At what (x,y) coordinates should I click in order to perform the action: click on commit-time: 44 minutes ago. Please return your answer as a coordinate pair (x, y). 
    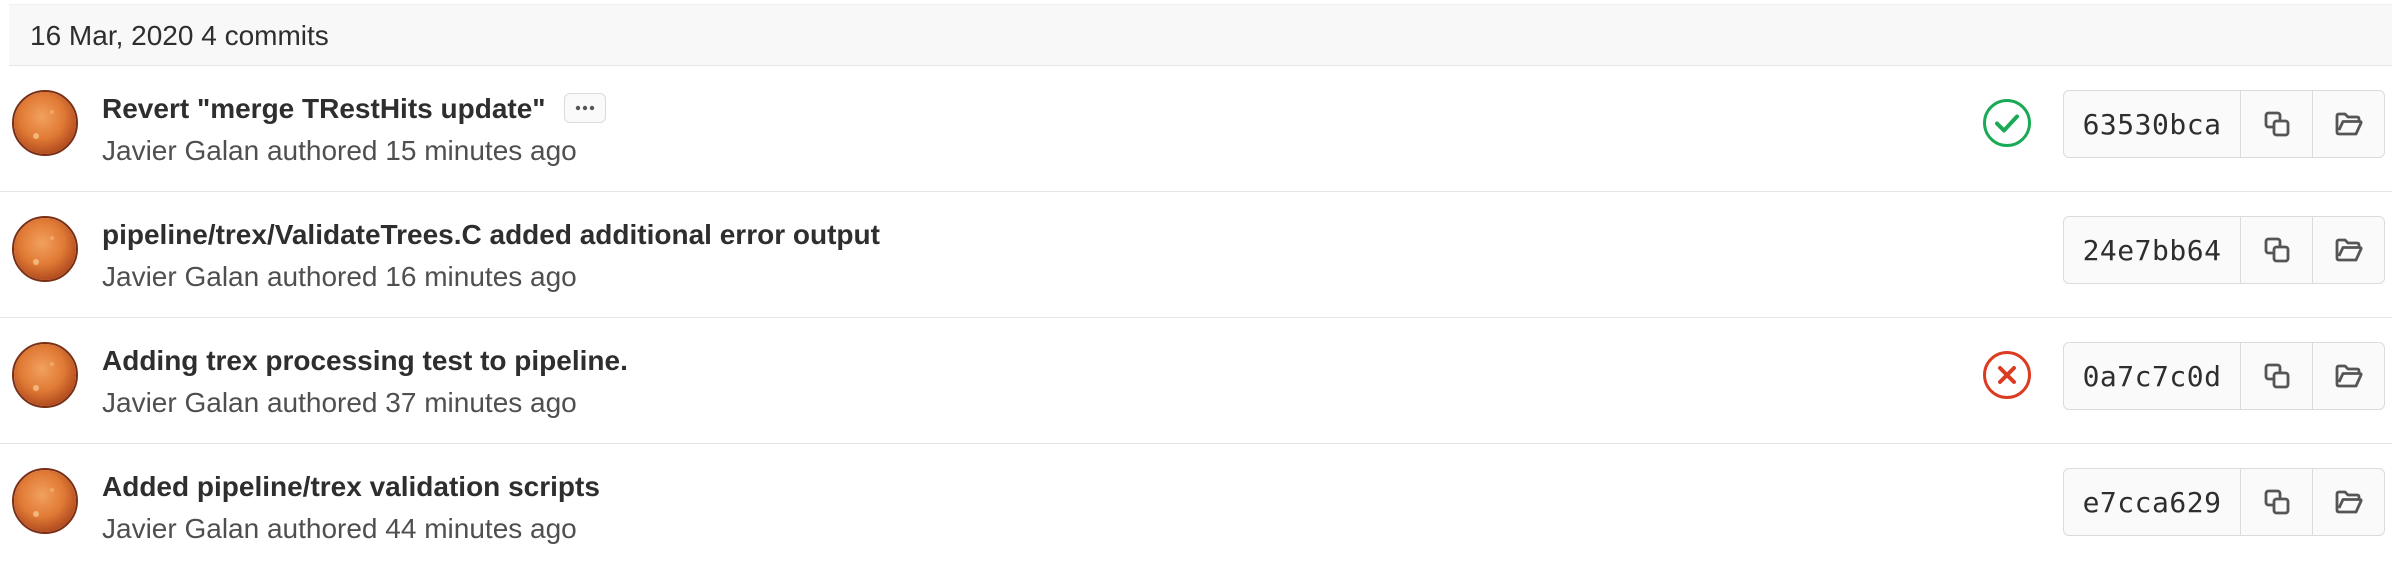
    Looking at the image, I should click on (481, 528).